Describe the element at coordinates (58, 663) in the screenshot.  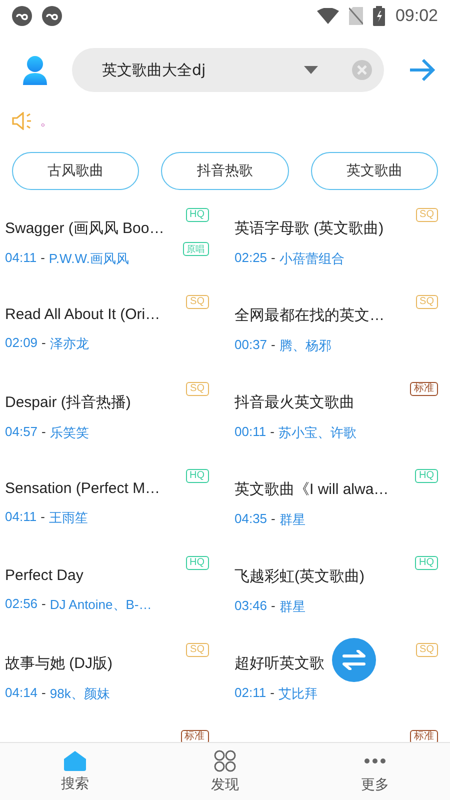
I see `song-title: 故事与她 (DJ版)` at that location.